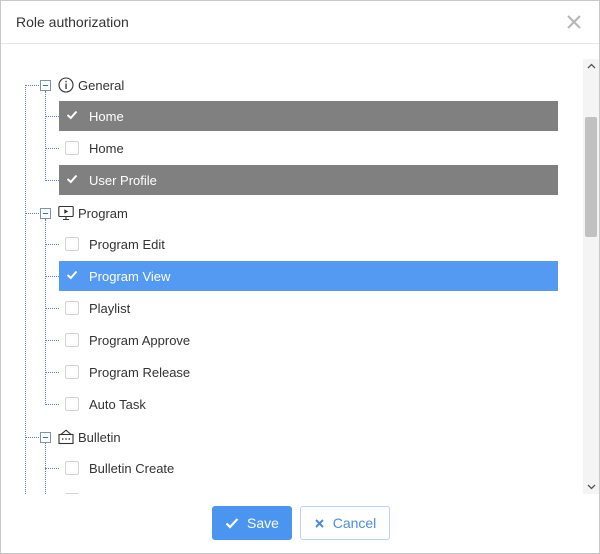  Describe the element at coordinates (591, 276) in the screenshot. I see `vertical-scrollbar` at that location.